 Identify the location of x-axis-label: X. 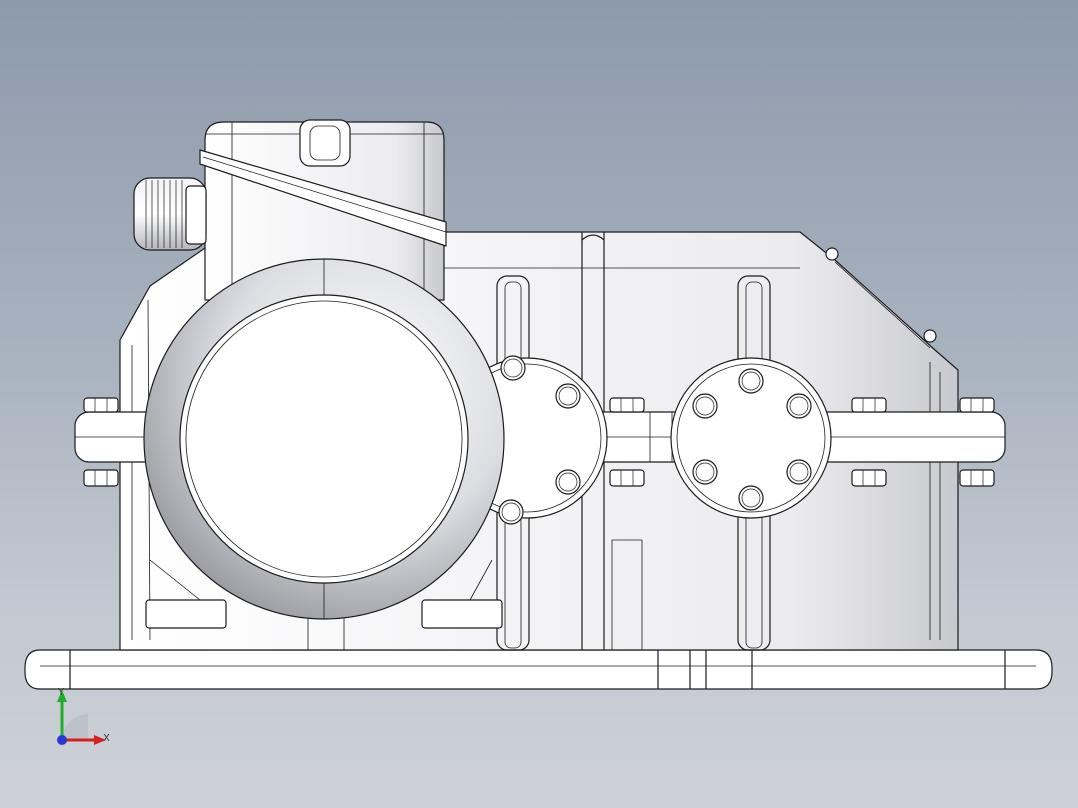
(106, 738).